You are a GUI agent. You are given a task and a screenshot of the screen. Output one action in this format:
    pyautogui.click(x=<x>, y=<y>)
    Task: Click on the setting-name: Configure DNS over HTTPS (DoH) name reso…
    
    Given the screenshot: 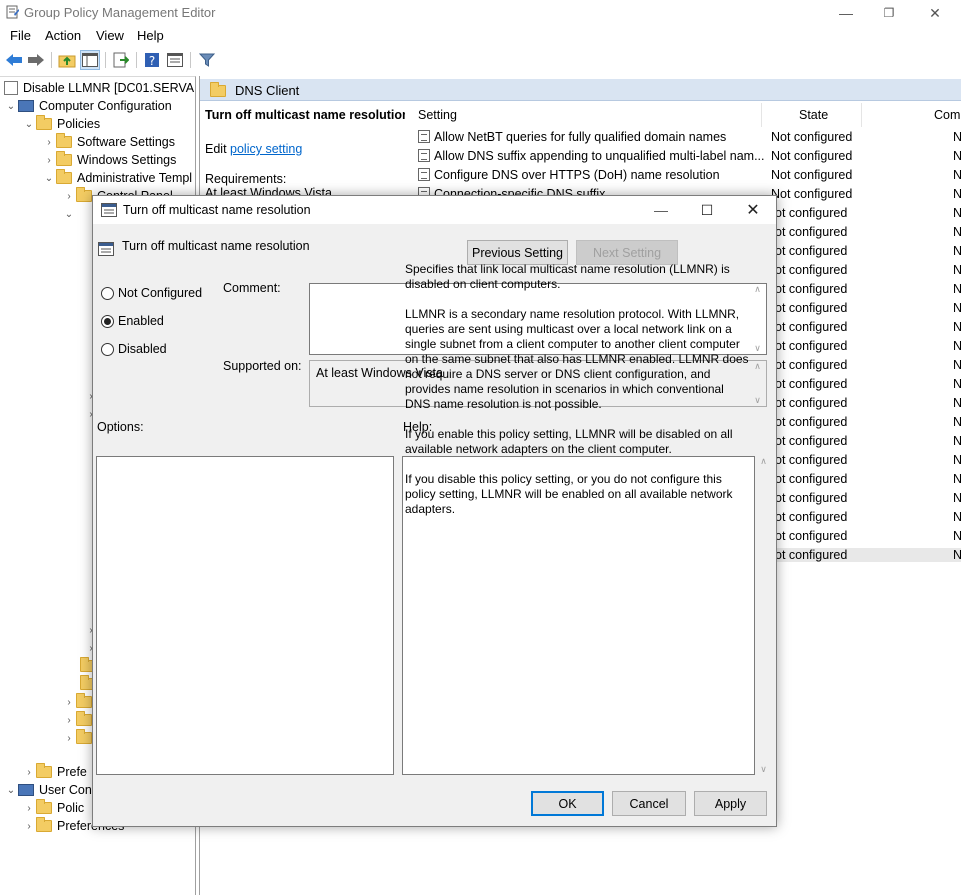 What is the action you would take?
    pyautogui.click(x=577, y=175)
    